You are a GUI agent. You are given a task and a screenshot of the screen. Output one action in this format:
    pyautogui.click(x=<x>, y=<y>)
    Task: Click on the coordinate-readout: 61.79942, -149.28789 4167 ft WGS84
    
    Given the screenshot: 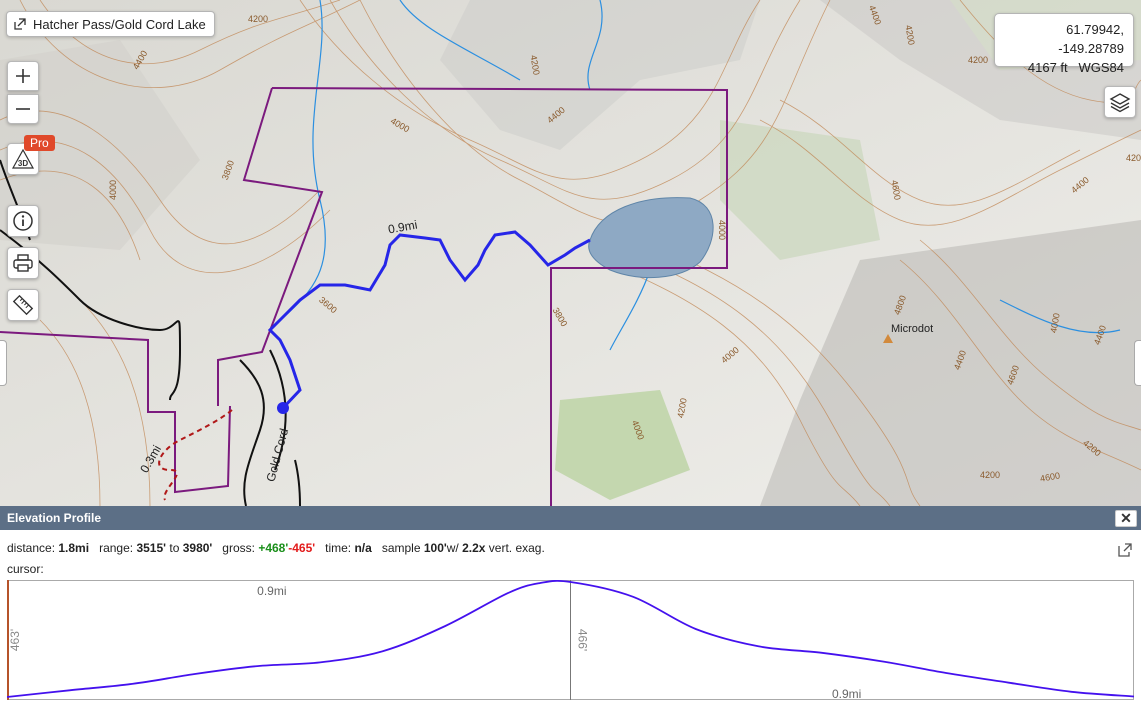 What is the action you would take?
    pyautogui.click(x=1064, y=44)
    